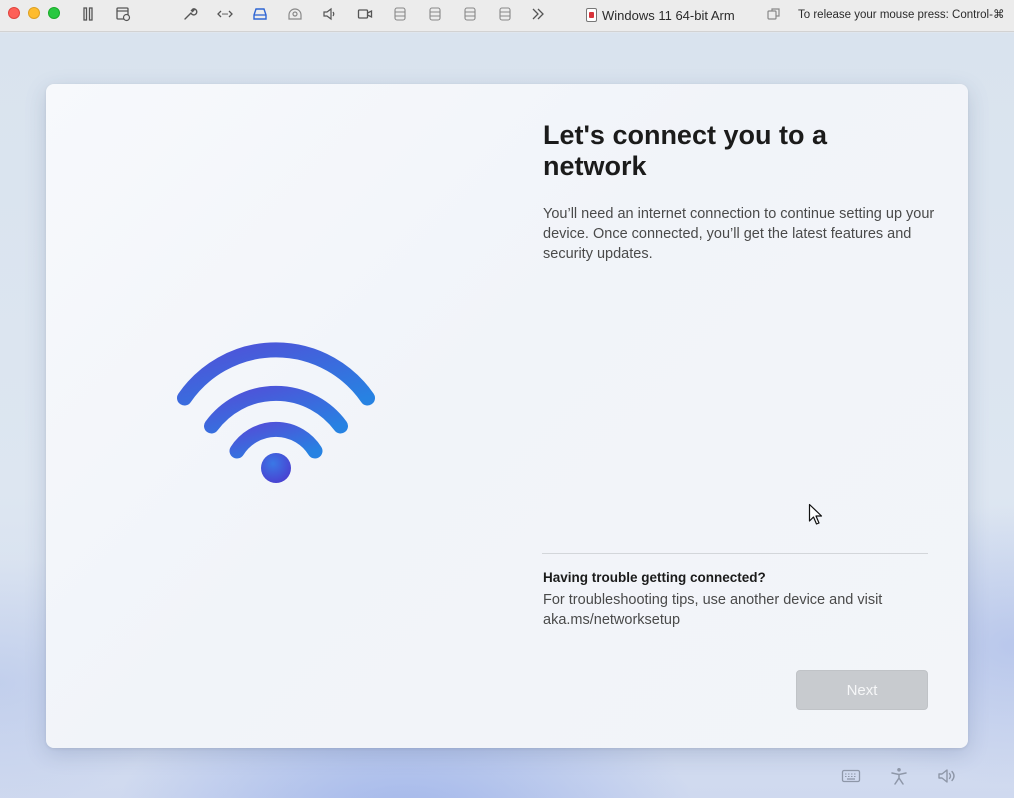 The image size is (1014, 798). I want to click on camera-share-icon, so click(295, 14).